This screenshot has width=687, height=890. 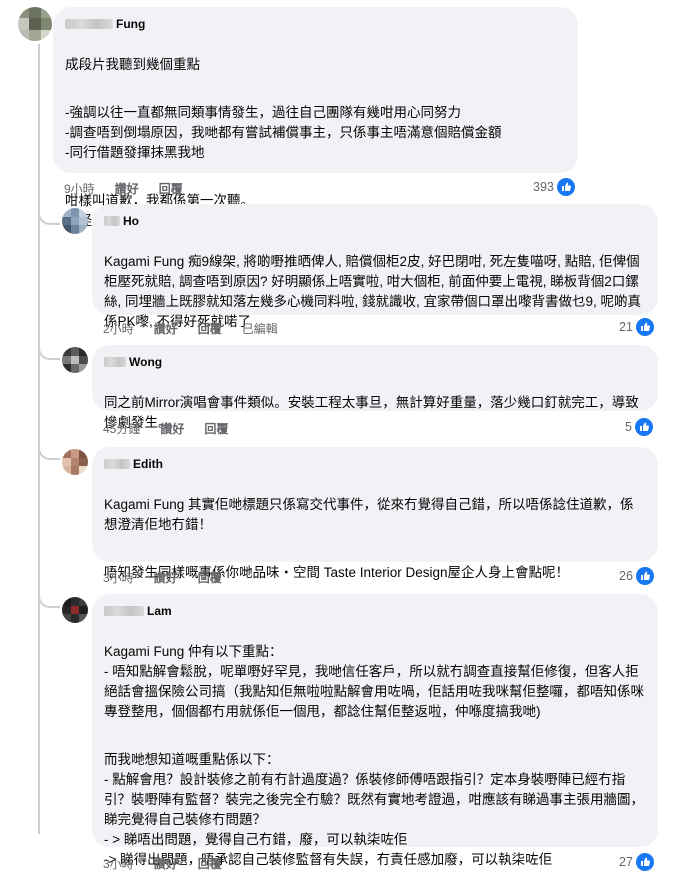 I want to click on comment-author: Wong, so click(x=375, y=362).